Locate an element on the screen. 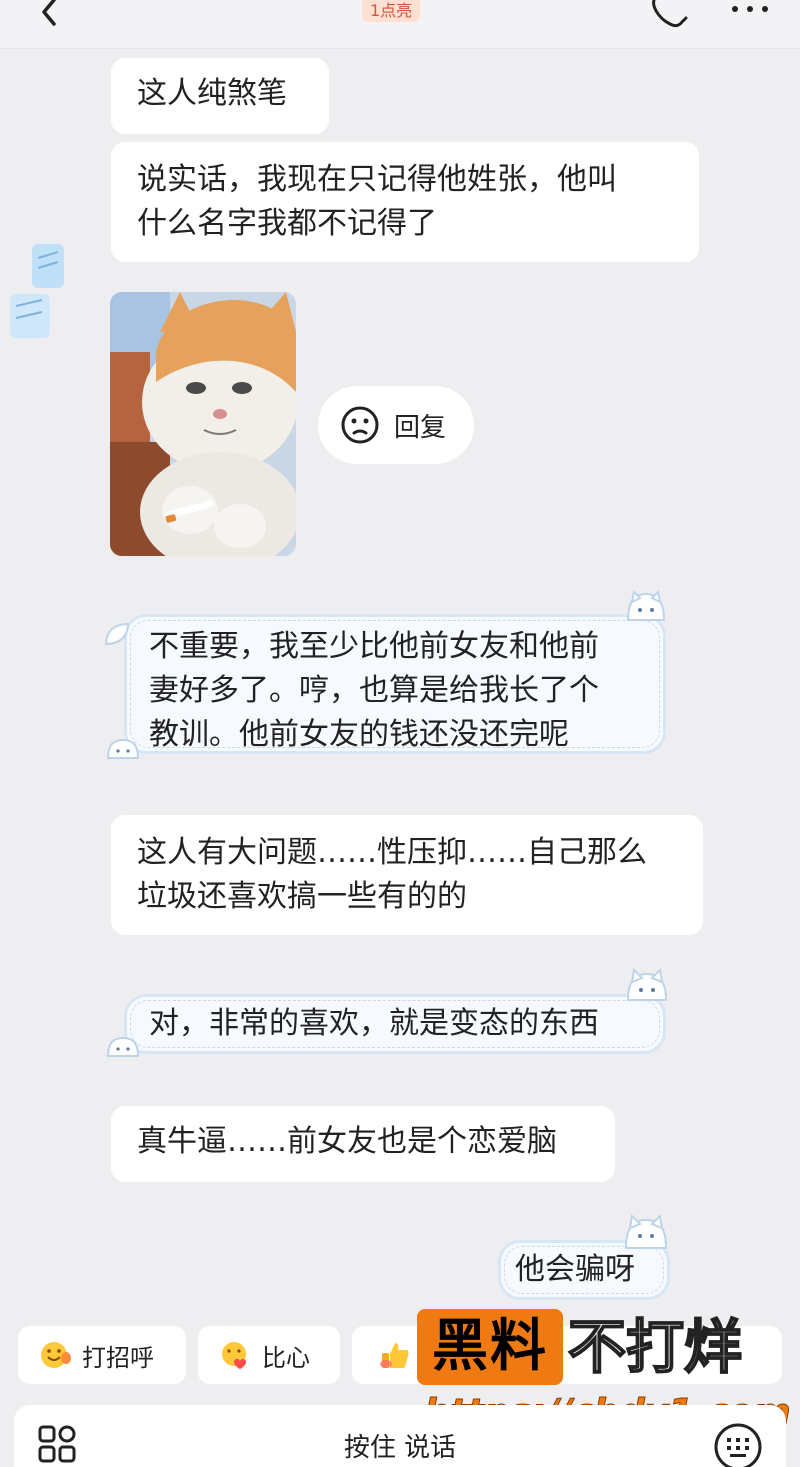  message-bubble: 这人纯煞笔 is located at coordinates (220, 96).